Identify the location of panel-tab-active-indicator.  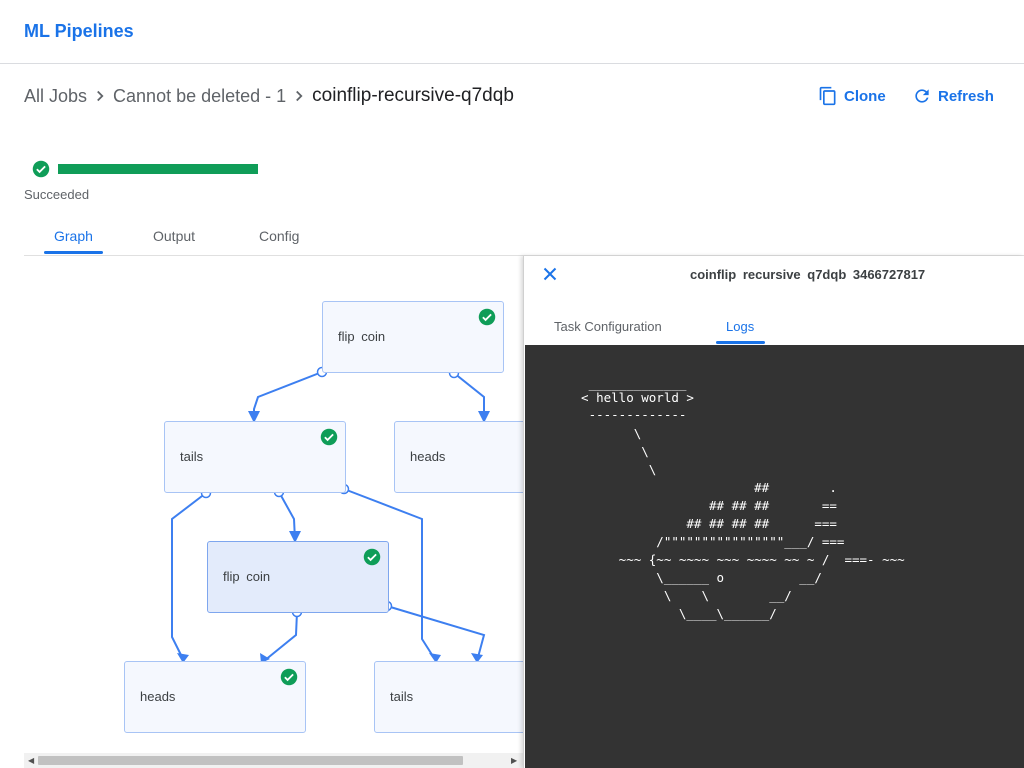
(740, 342).